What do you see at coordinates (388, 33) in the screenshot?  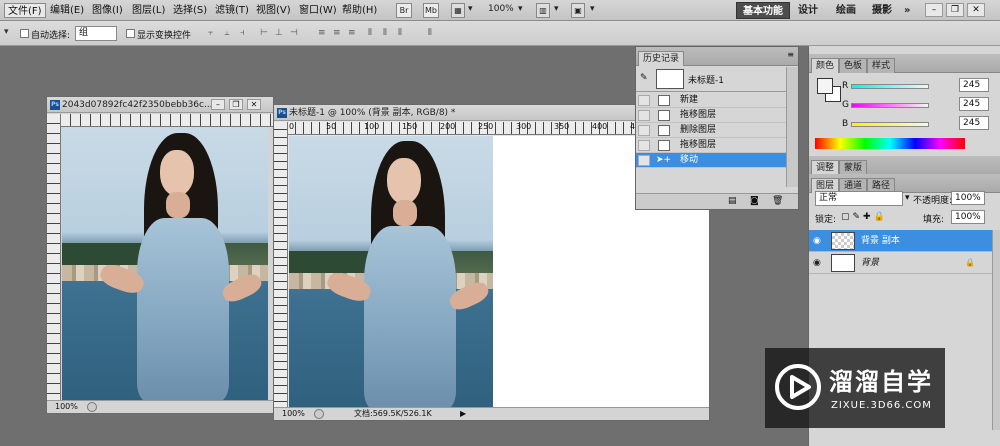 I see `distribute-hcenter-icon: ⦀` at bounding box center [388, 33].